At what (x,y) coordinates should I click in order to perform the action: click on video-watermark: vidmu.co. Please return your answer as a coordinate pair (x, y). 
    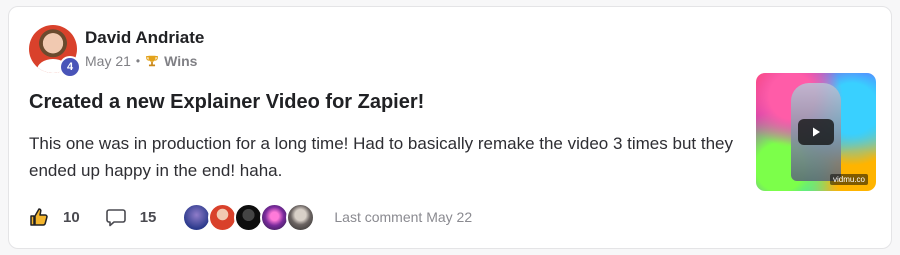
    Looking at the image, I should click on (848, 179).